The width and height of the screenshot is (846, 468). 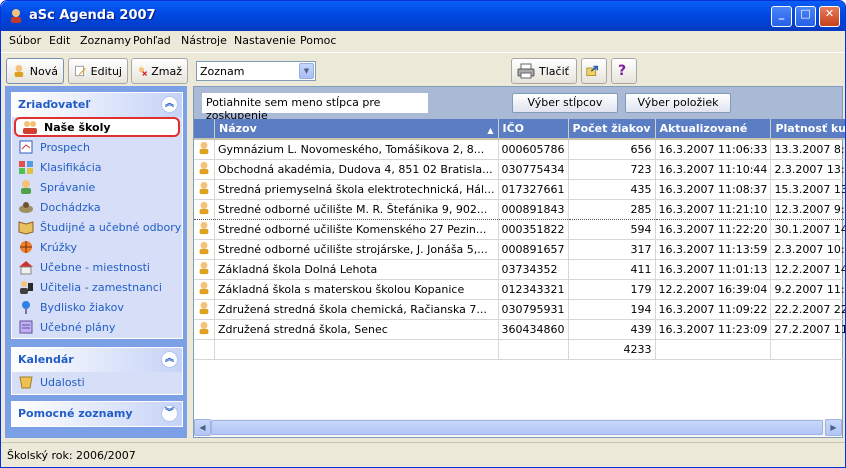 I want to click on edit-button: Edituj, so click(x=98, y=71).